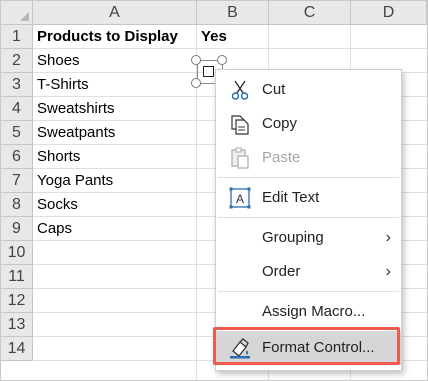 This screenshot has width=428, height=381. Describe the element at coordinates (115, 205) in the screenshot. I see `cell-a8: Socks` at that location.